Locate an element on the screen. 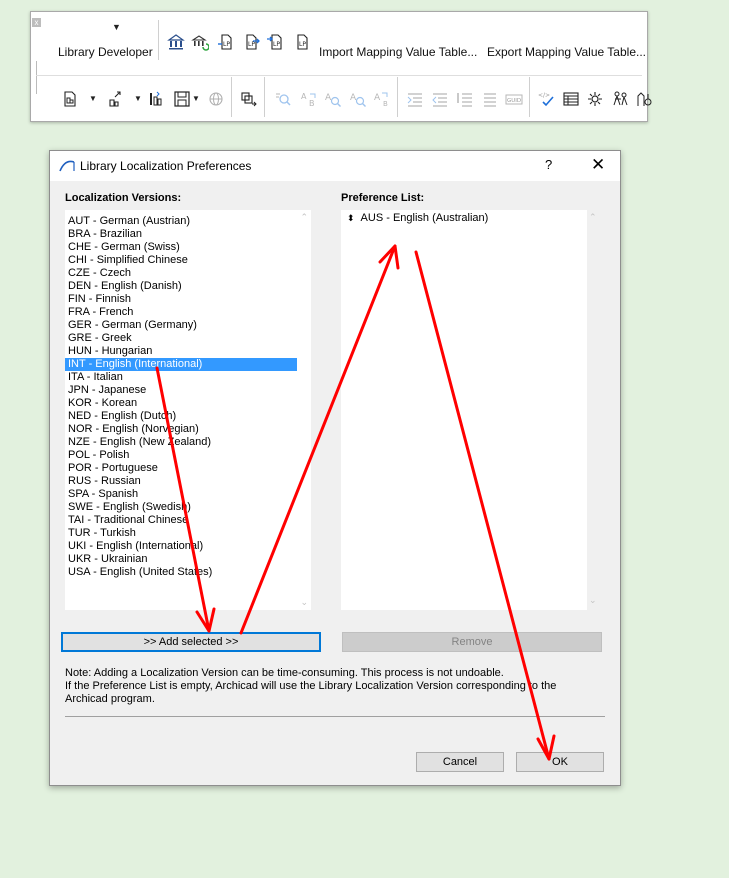 Image resolution: width=729 pixels, height=878 pixels. uncomment-icon is located at coordinates (489, 99).